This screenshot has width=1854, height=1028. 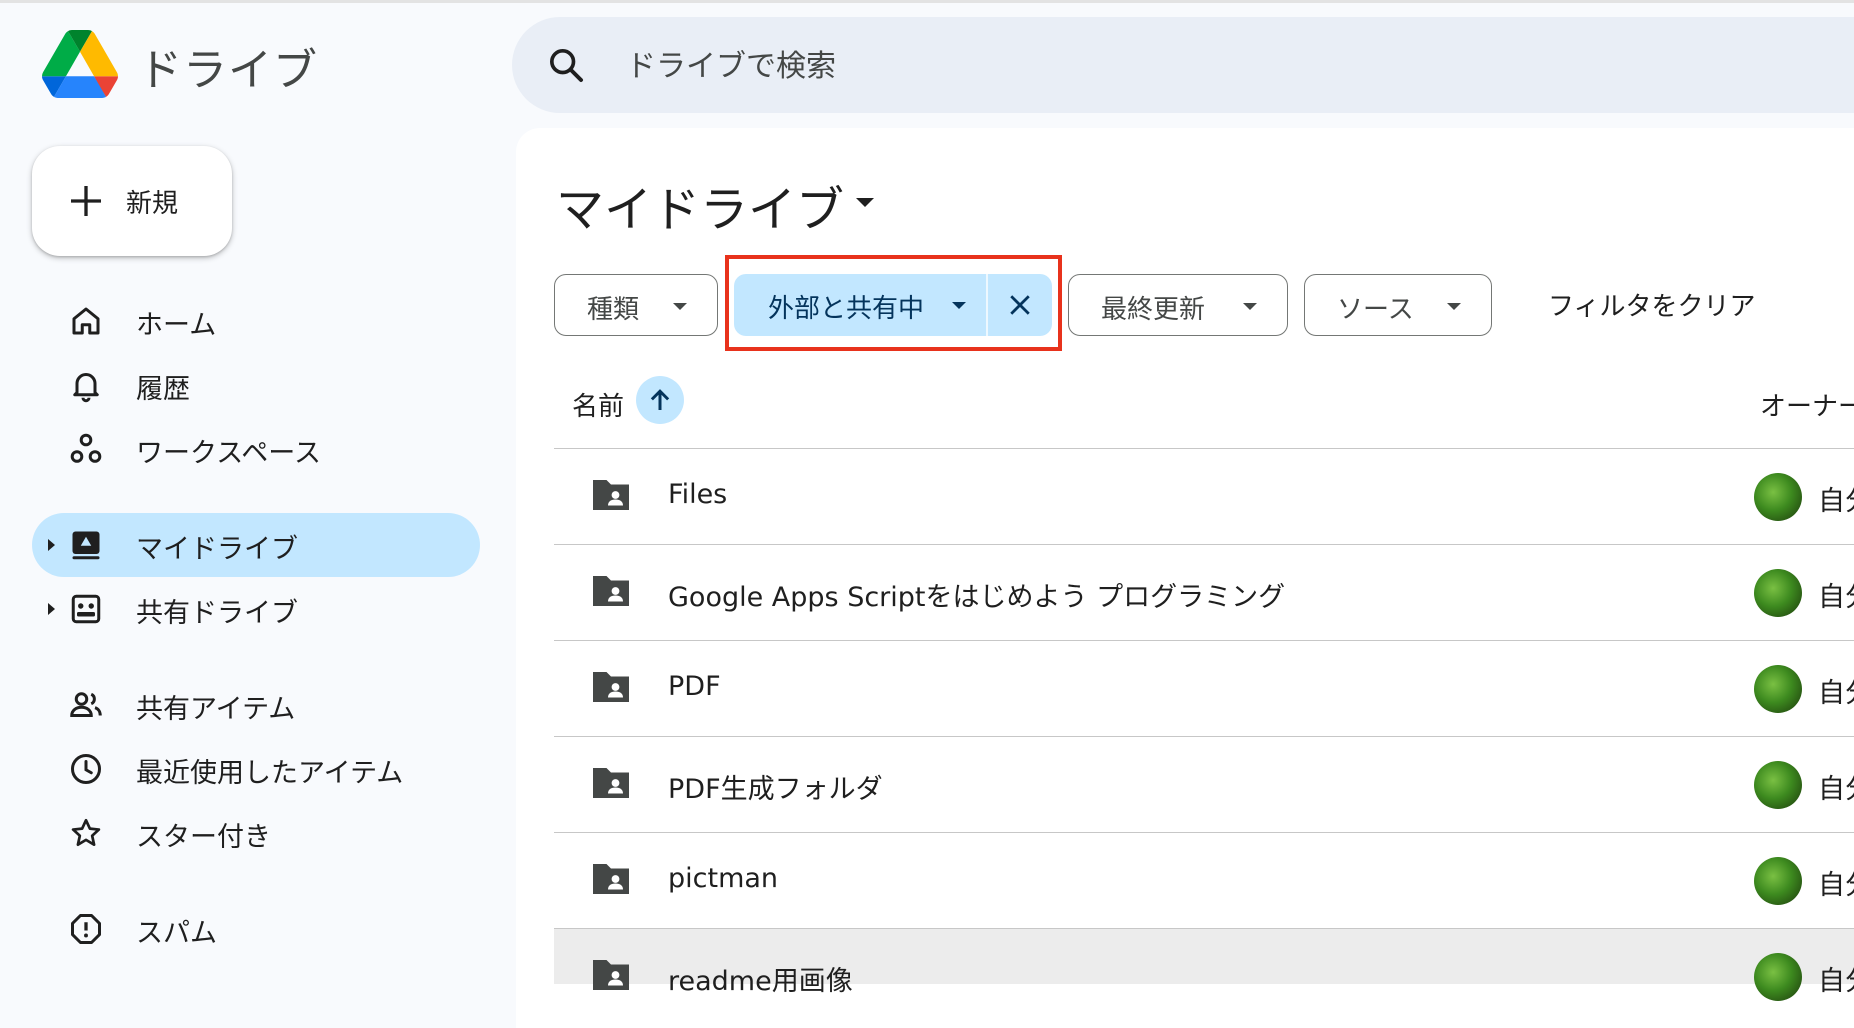 What do you see at coordinates (176, 325) in the screenshot?
I see `sidebar-item-label: ホーム` at bounding box center [176, 325].